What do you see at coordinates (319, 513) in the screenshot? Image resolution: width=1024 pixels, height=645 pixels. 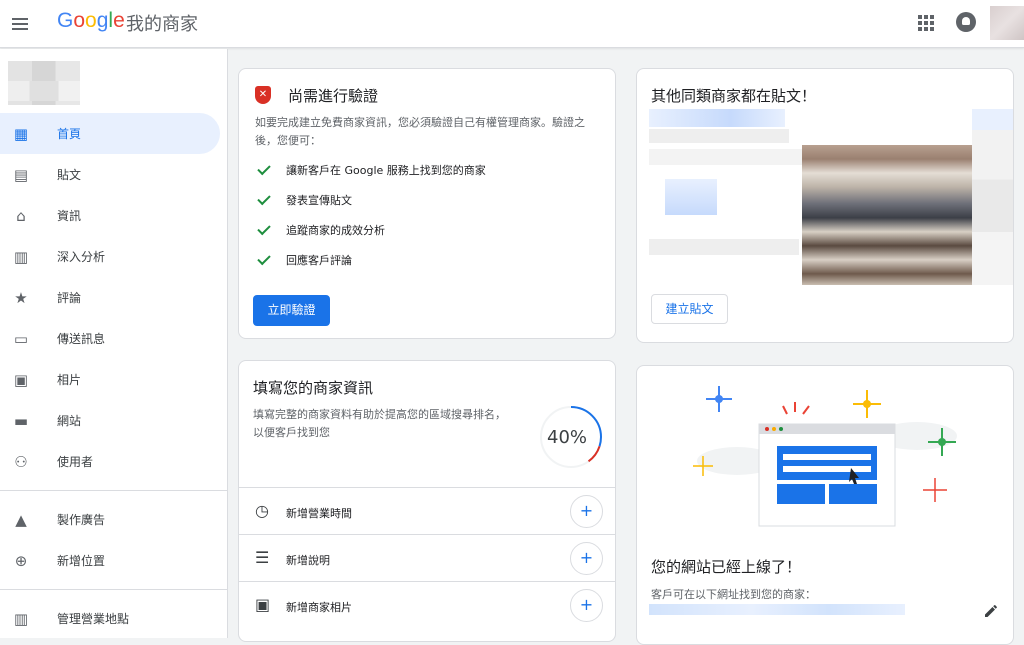 I see `task-label: 新增營業時間` at bounding box center [319, 513].